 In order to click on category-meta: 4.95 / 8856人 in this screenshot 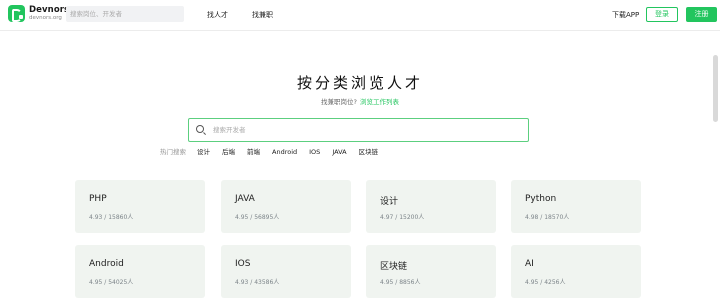, I will do `click(400, 282)`.